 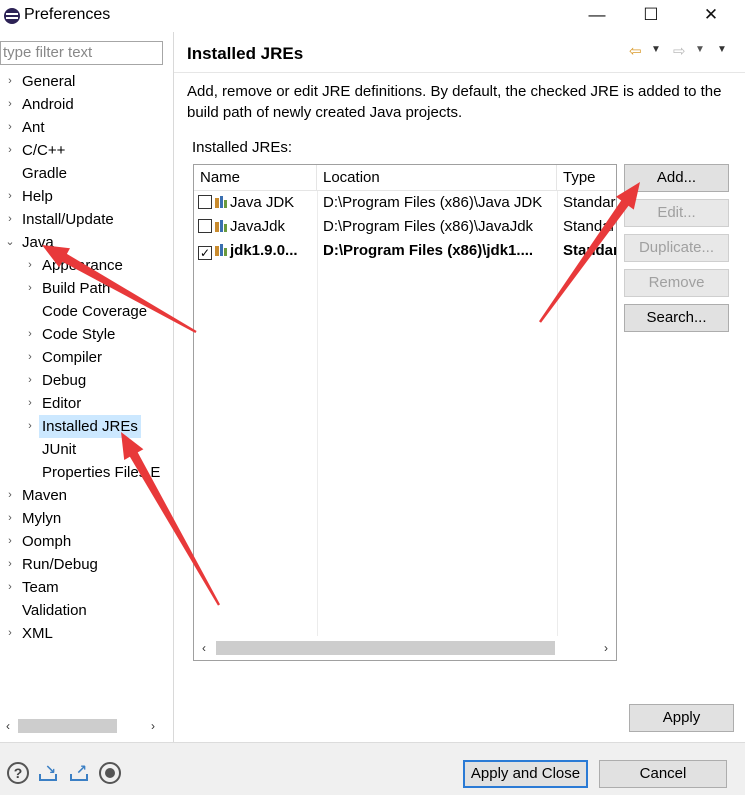 What do you see at coordinates (82, 265) in the screenshot?
I see `sidebar-item-label: Appearance` at bounding box center [82, 265].